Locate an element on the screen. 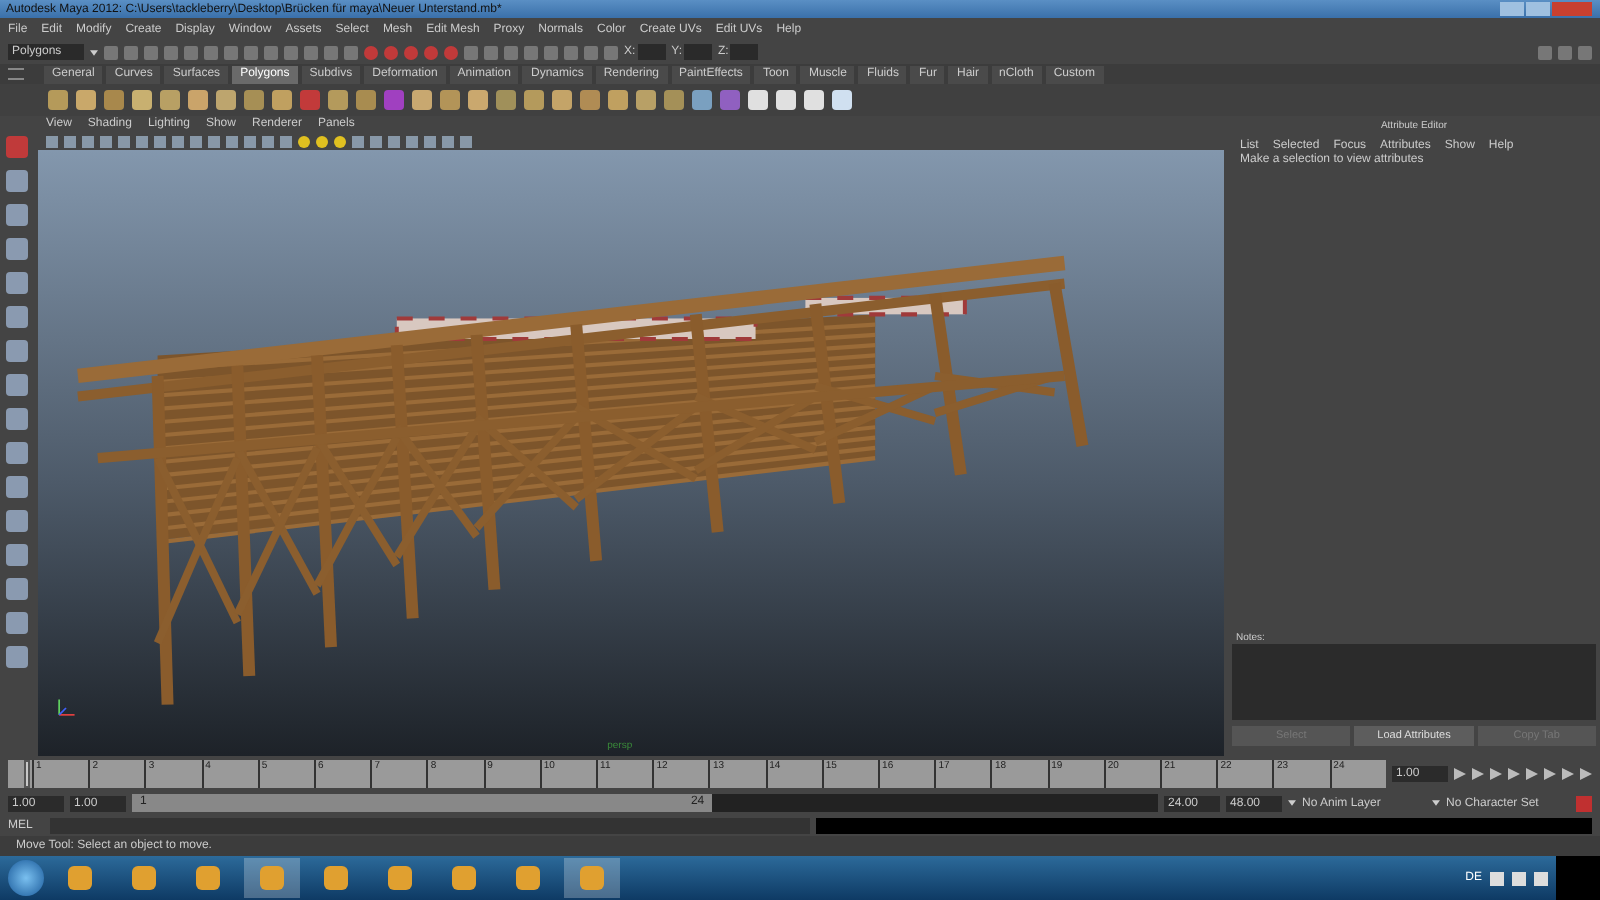  start-button is located at coordinates (26, 878).